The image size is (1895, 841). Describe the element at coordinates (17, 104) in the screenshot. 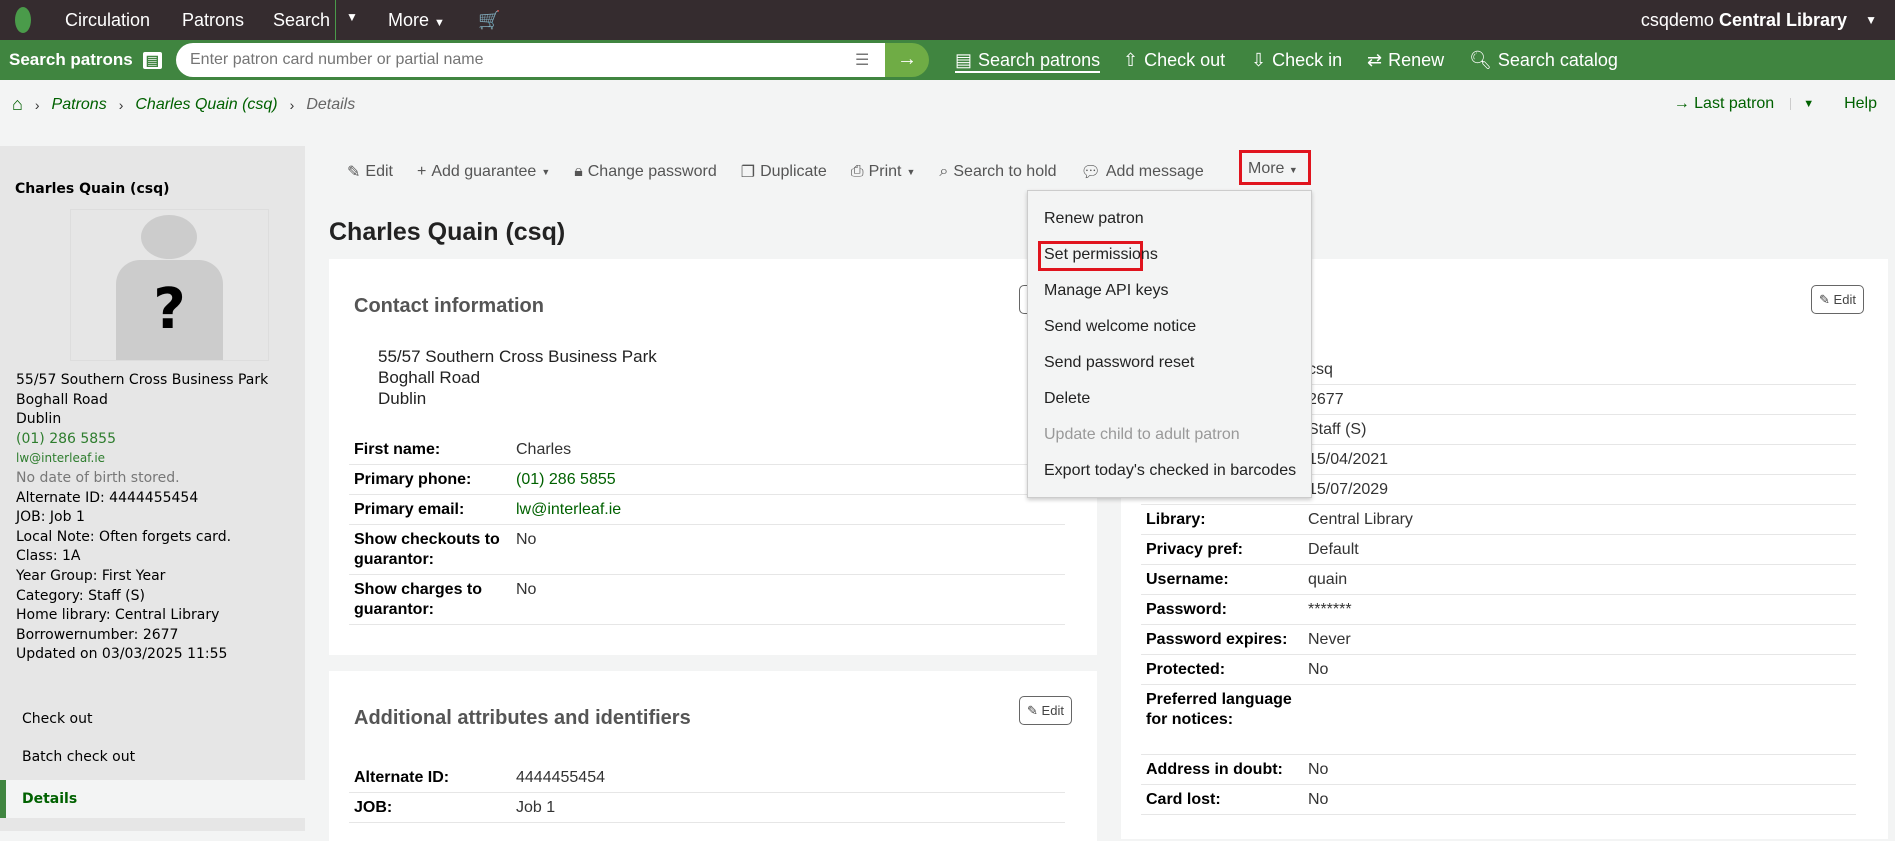

I see `home-icon: ⌂` at that location.